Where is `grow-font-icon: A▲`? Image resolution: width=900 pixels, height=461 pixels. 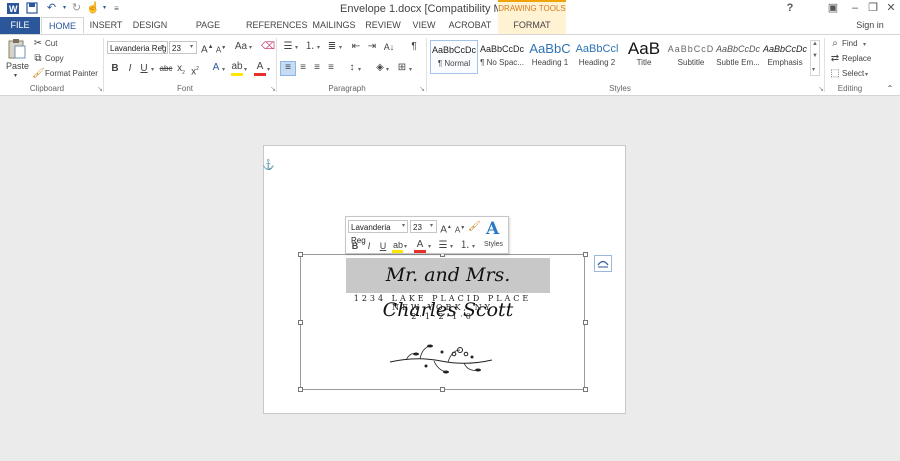
grow-font-icon: A▲ is located at coordinates (207, 48).